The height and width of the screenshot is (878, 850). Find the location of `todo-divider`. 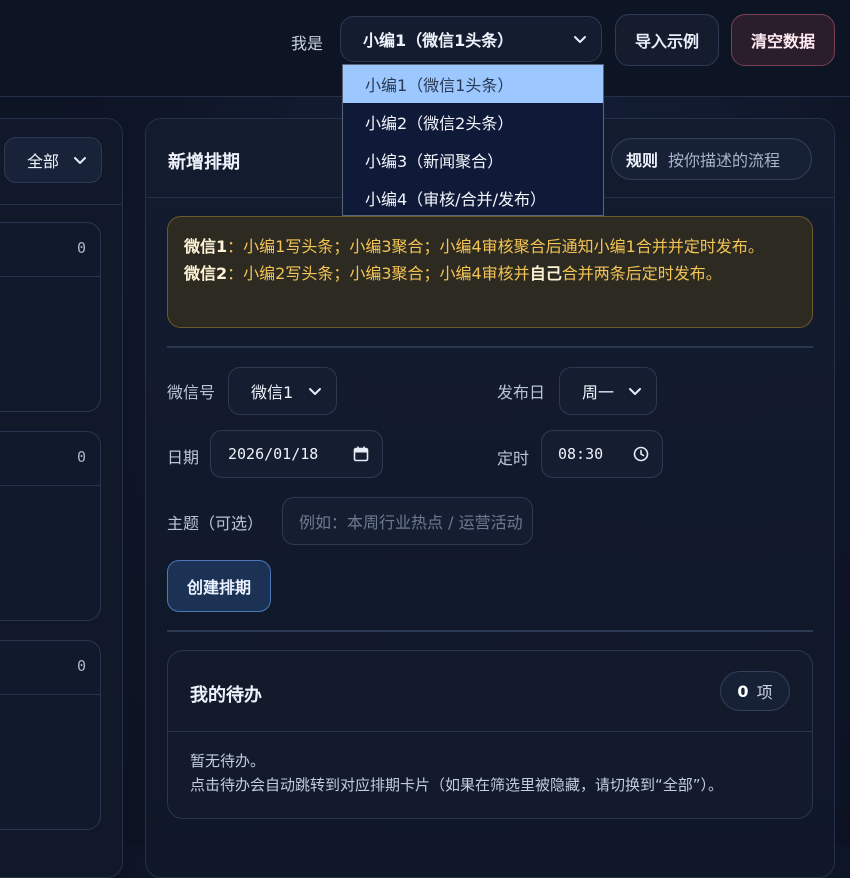

todo-divider is located at coordinates (490, 731).